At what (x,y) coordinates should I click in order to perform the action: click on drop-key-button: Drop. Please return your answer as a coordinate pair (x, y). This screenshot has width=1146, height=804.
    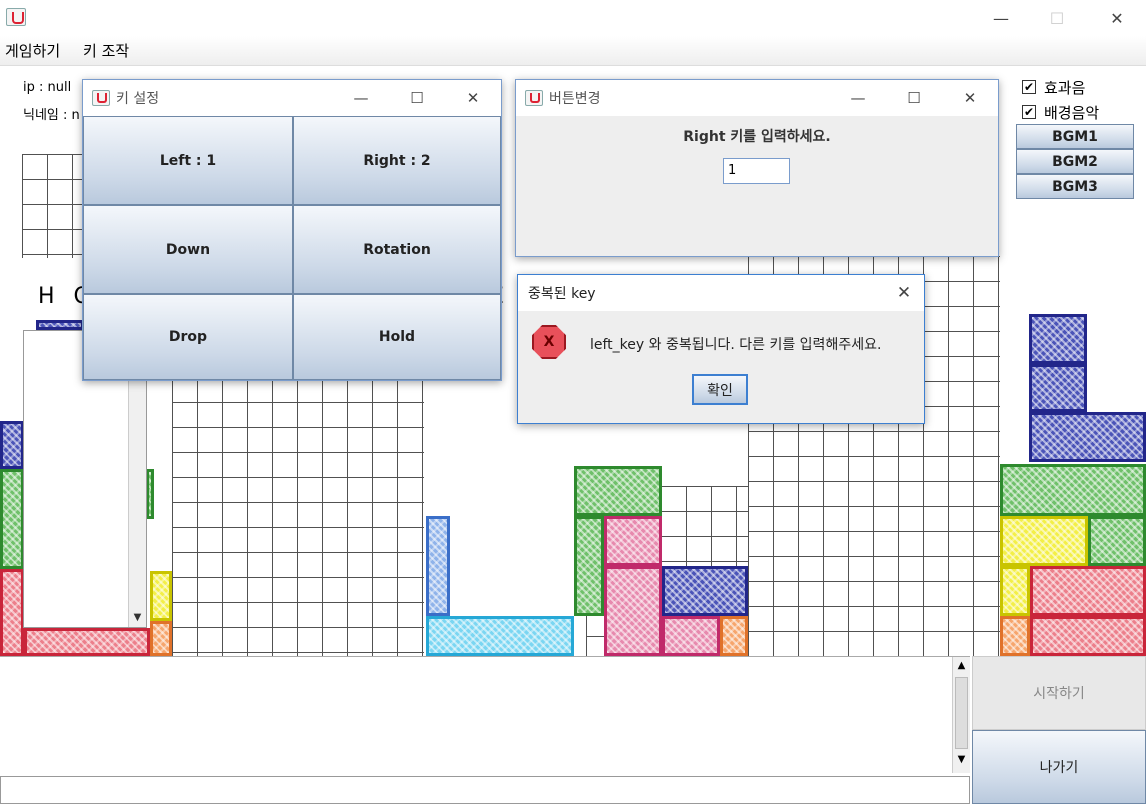
    Looking at the image, I should click on (188, 337).